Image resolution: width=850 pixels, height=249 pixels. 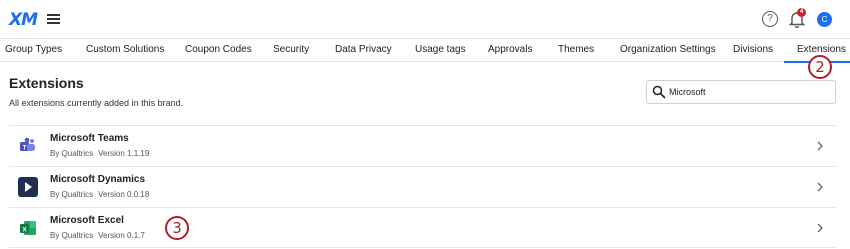 I want to click on help-icon: ?, so click(x=770, y=19).